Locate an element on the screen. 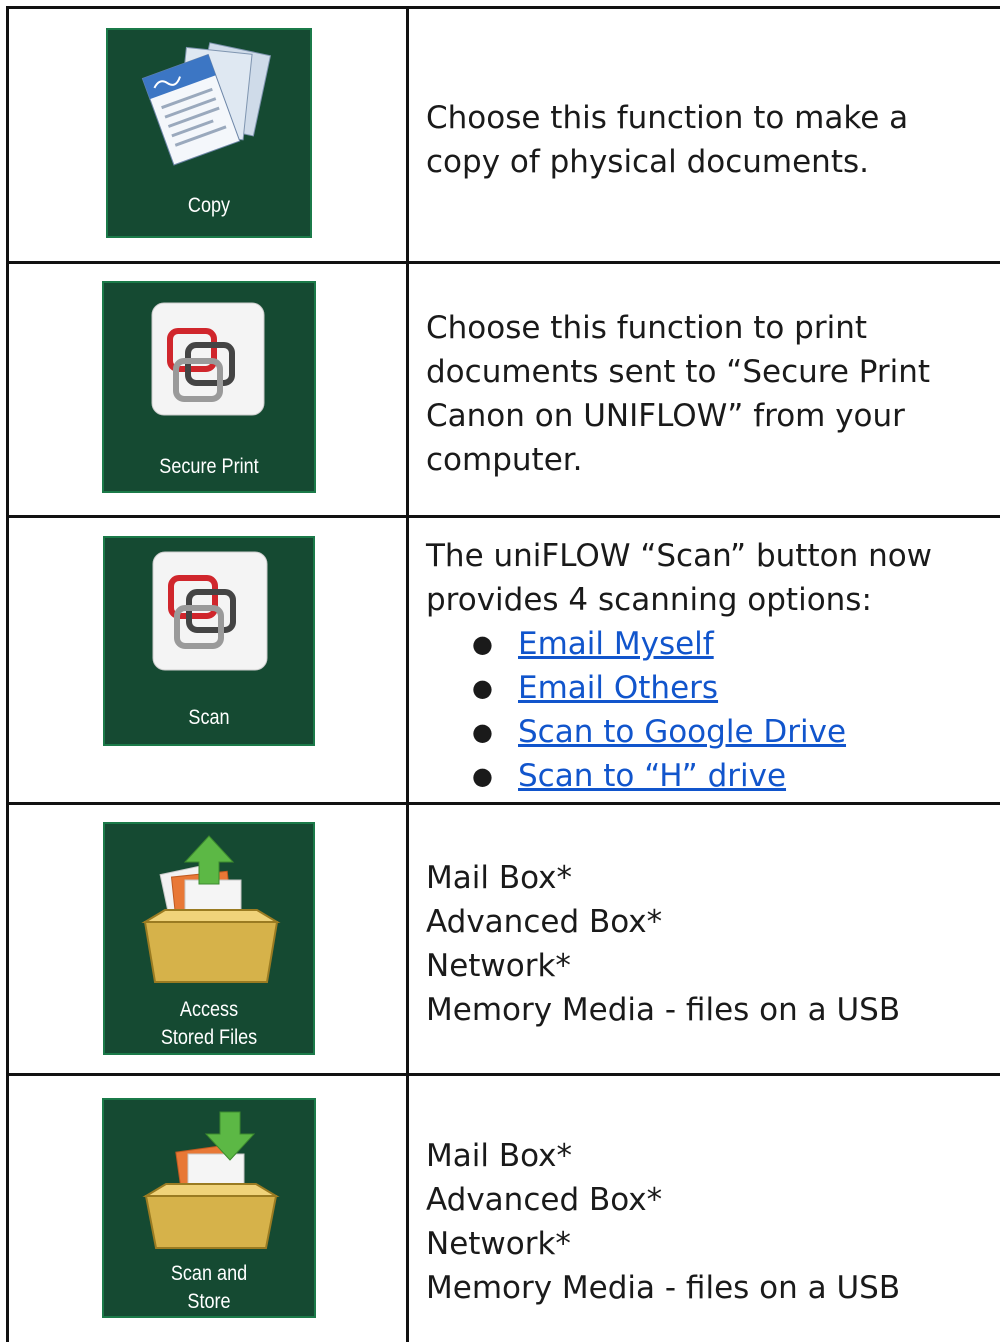 The image size is (1000, 1344). tile-label-line: Secure Print is located at coordinates (209, 466).